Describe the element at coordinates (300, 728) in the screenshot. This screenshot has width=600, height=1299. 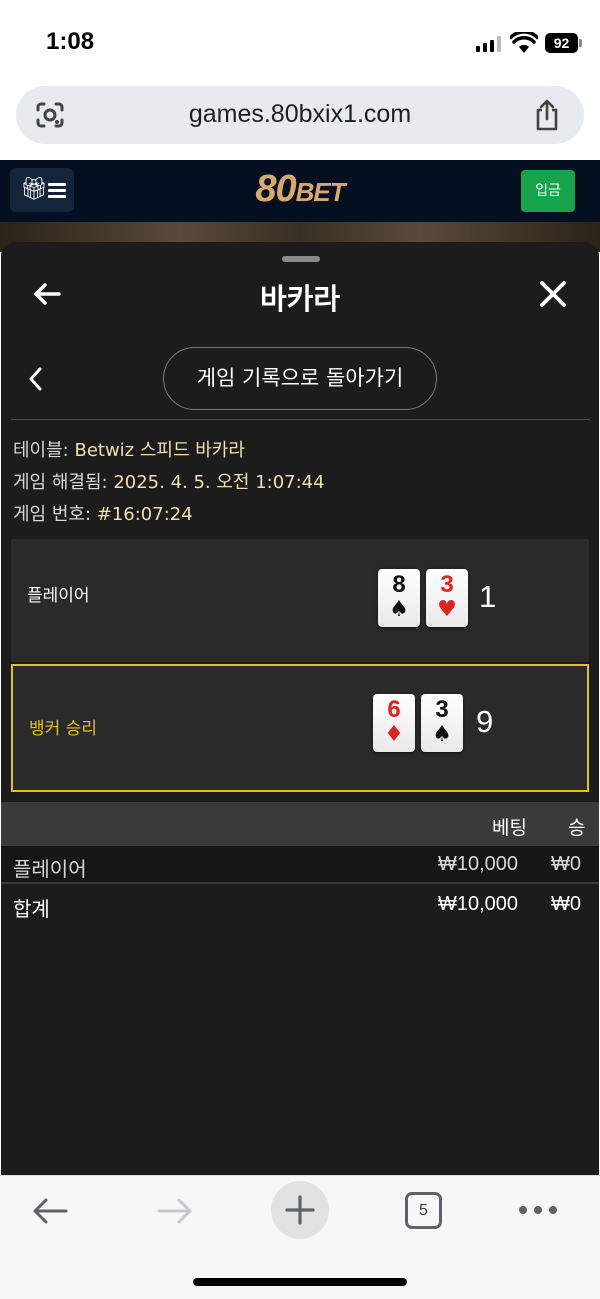
I see `banker-result-row: 뱅커 승리 6 ♦ 3 ♠ 9` at that location.